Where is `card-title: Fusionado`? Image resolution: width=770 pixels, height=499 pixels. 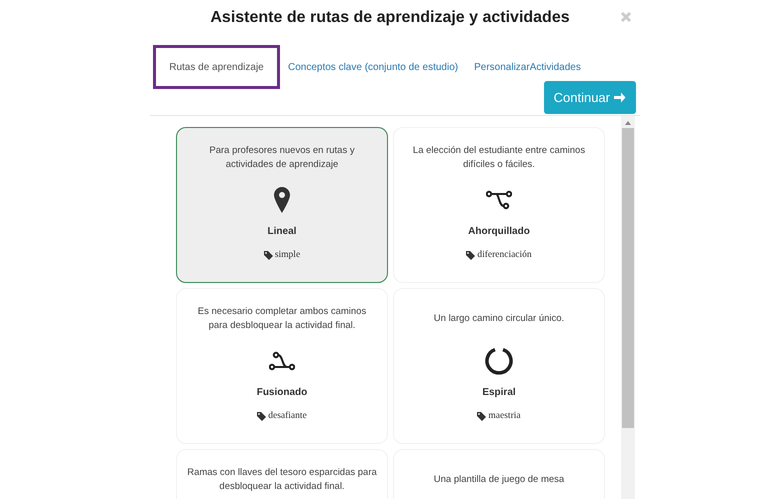 card-title: Fusionado is located at coordinates (282, 392).